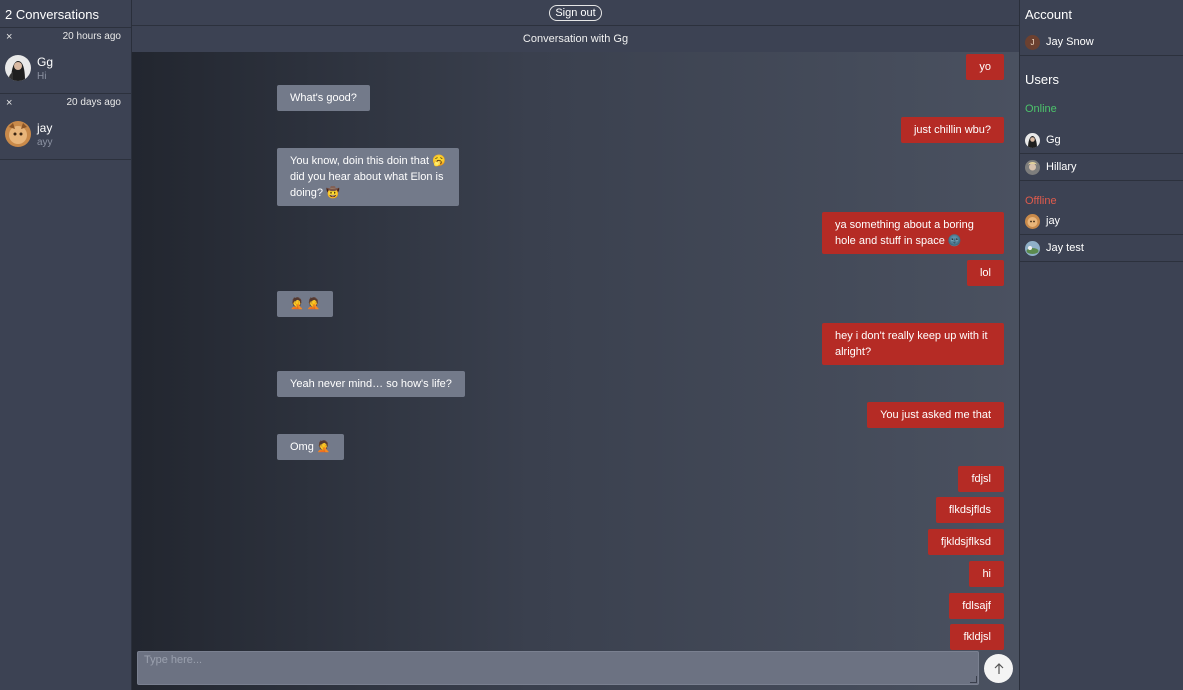 The width and height of the screenshot is (1183, 690). What do you see at coordinates (1053, 221) in the screenshot?
I see `user-name: jay` at bounding box center [1053, 221].